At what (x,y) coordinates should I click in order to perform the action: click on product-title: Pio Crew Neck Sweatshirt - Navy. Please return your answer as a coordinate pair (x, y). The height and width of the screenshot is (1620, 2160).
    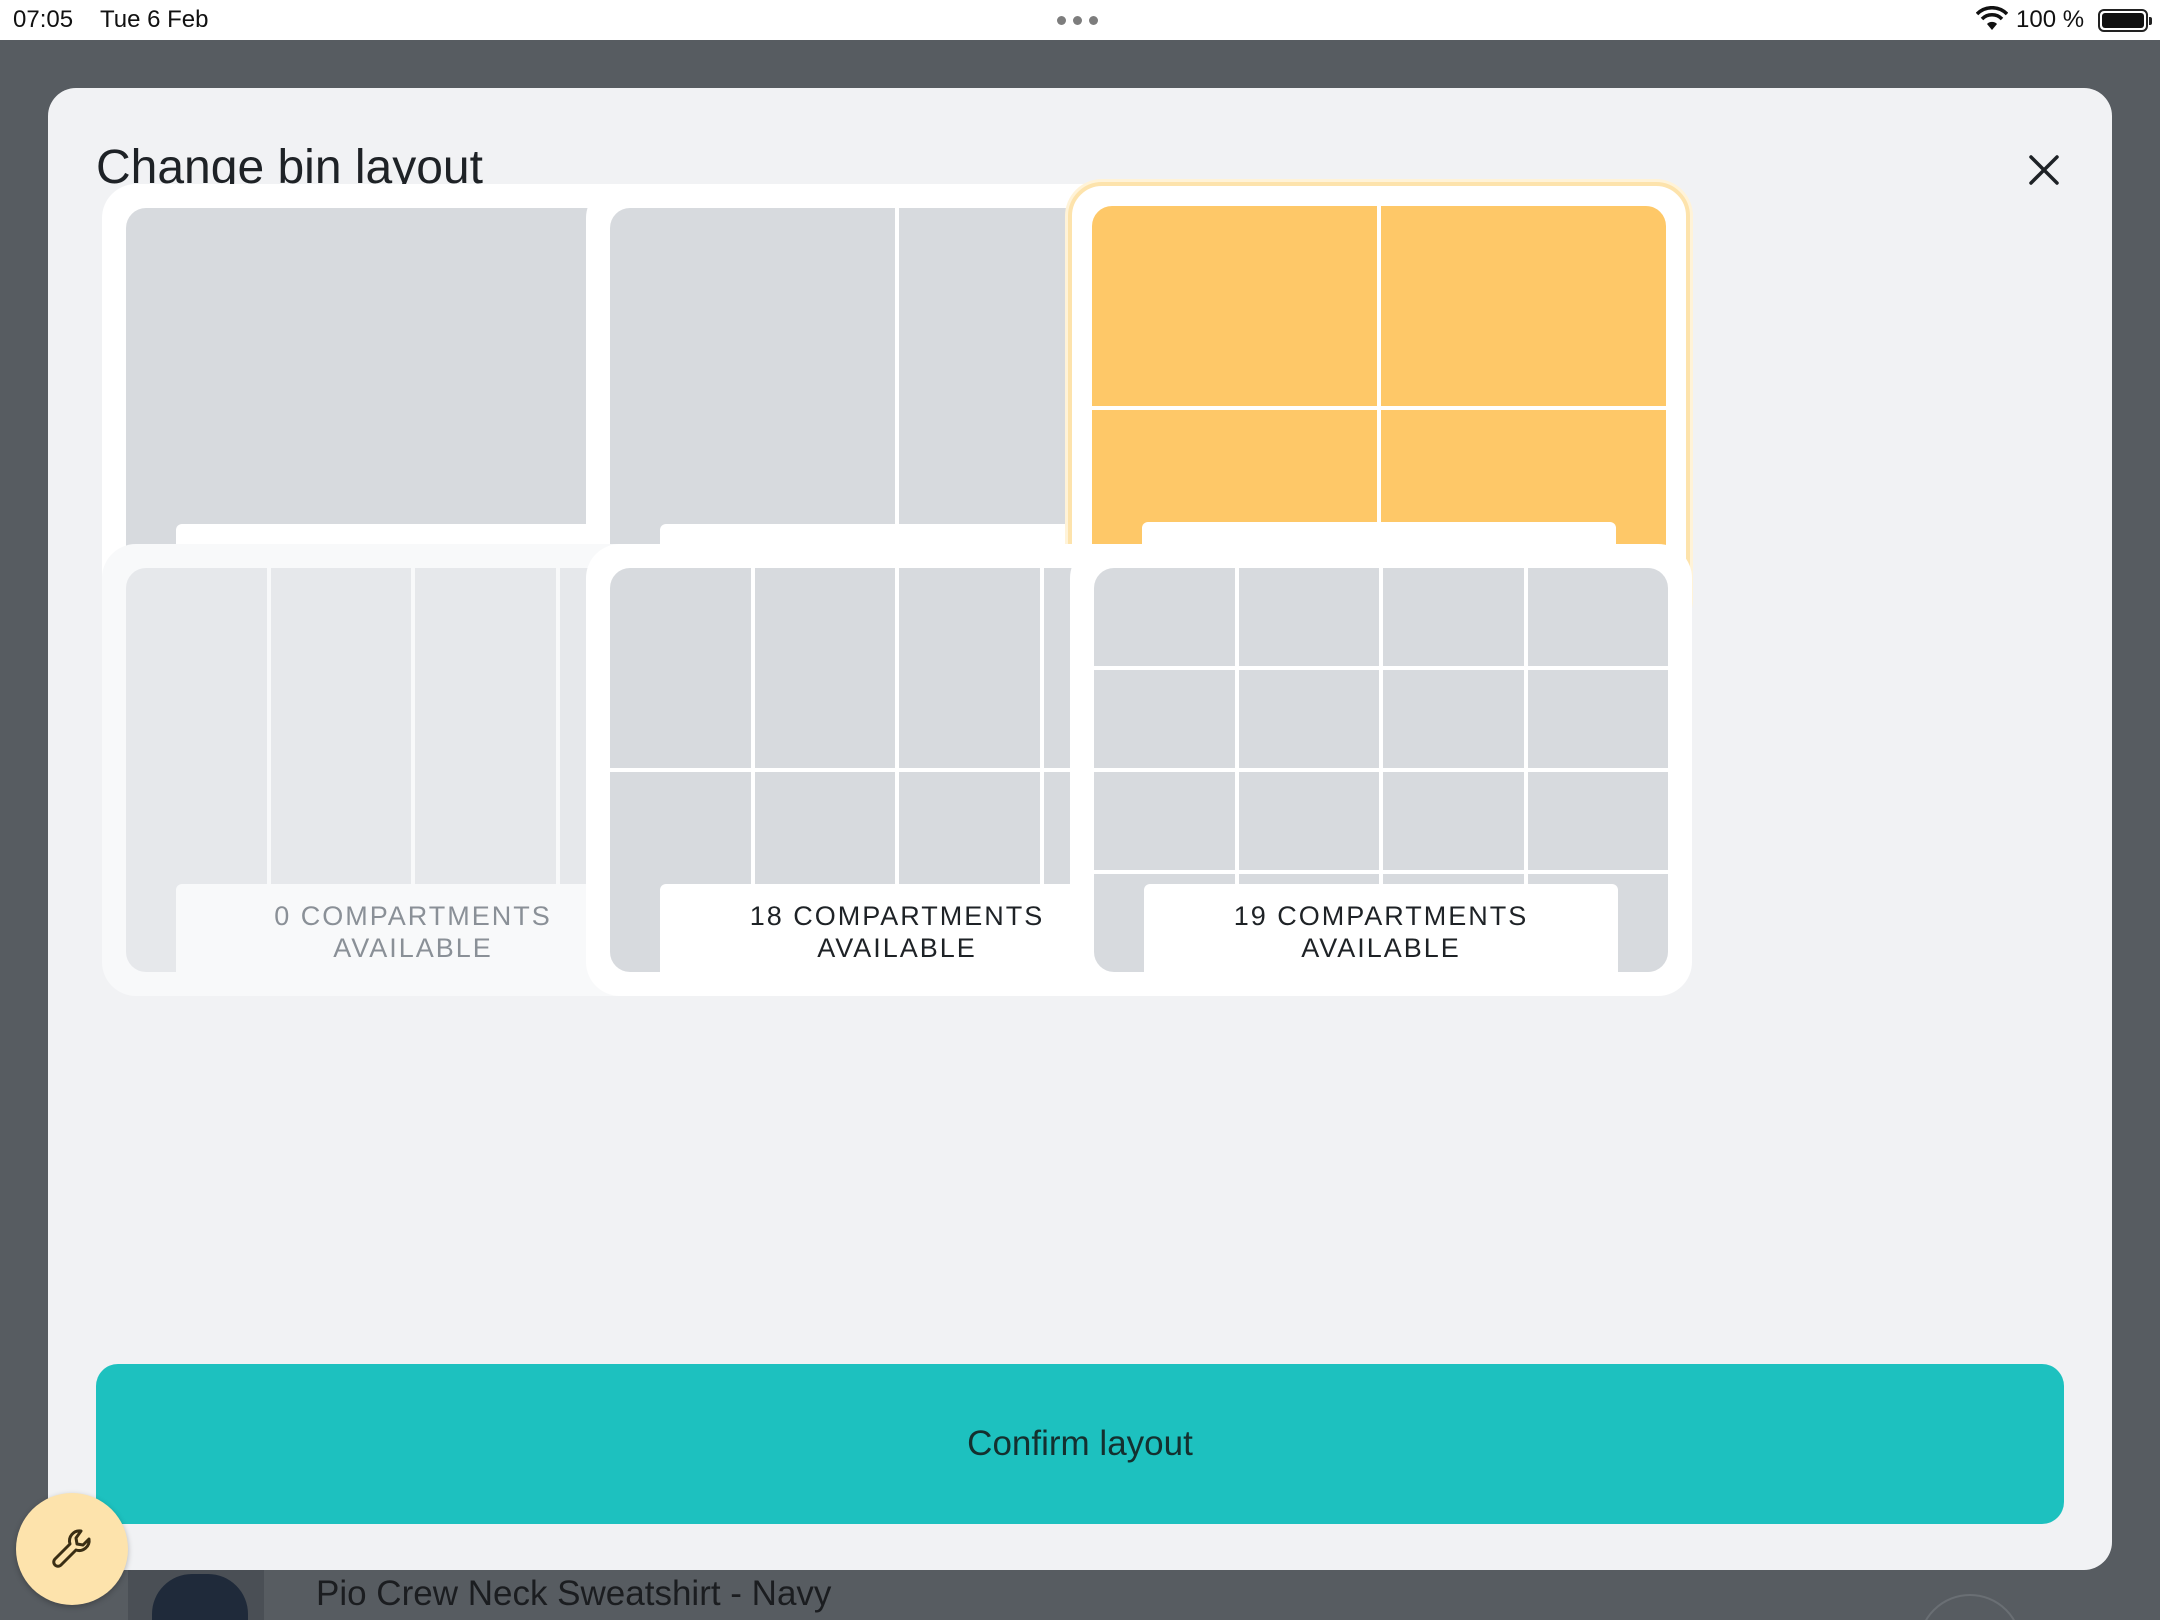
    Looking at the image, I should click on (574, 1593).